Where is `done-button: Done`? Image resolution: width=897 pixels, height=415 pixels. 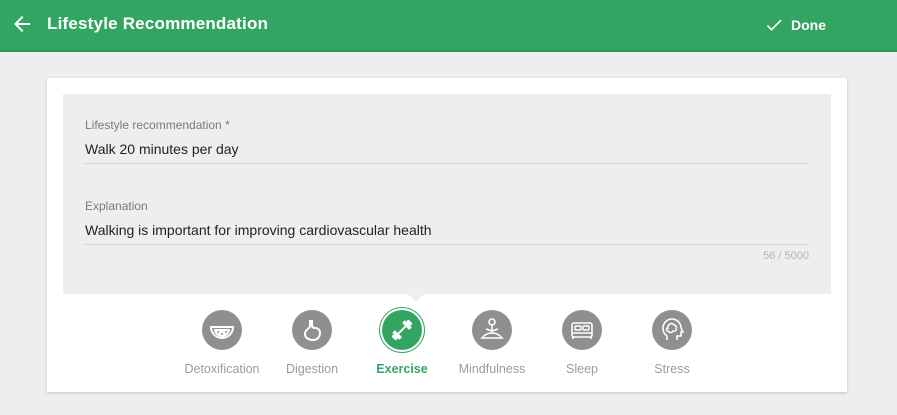 done-button: Done is located at coordinates (795, 25).